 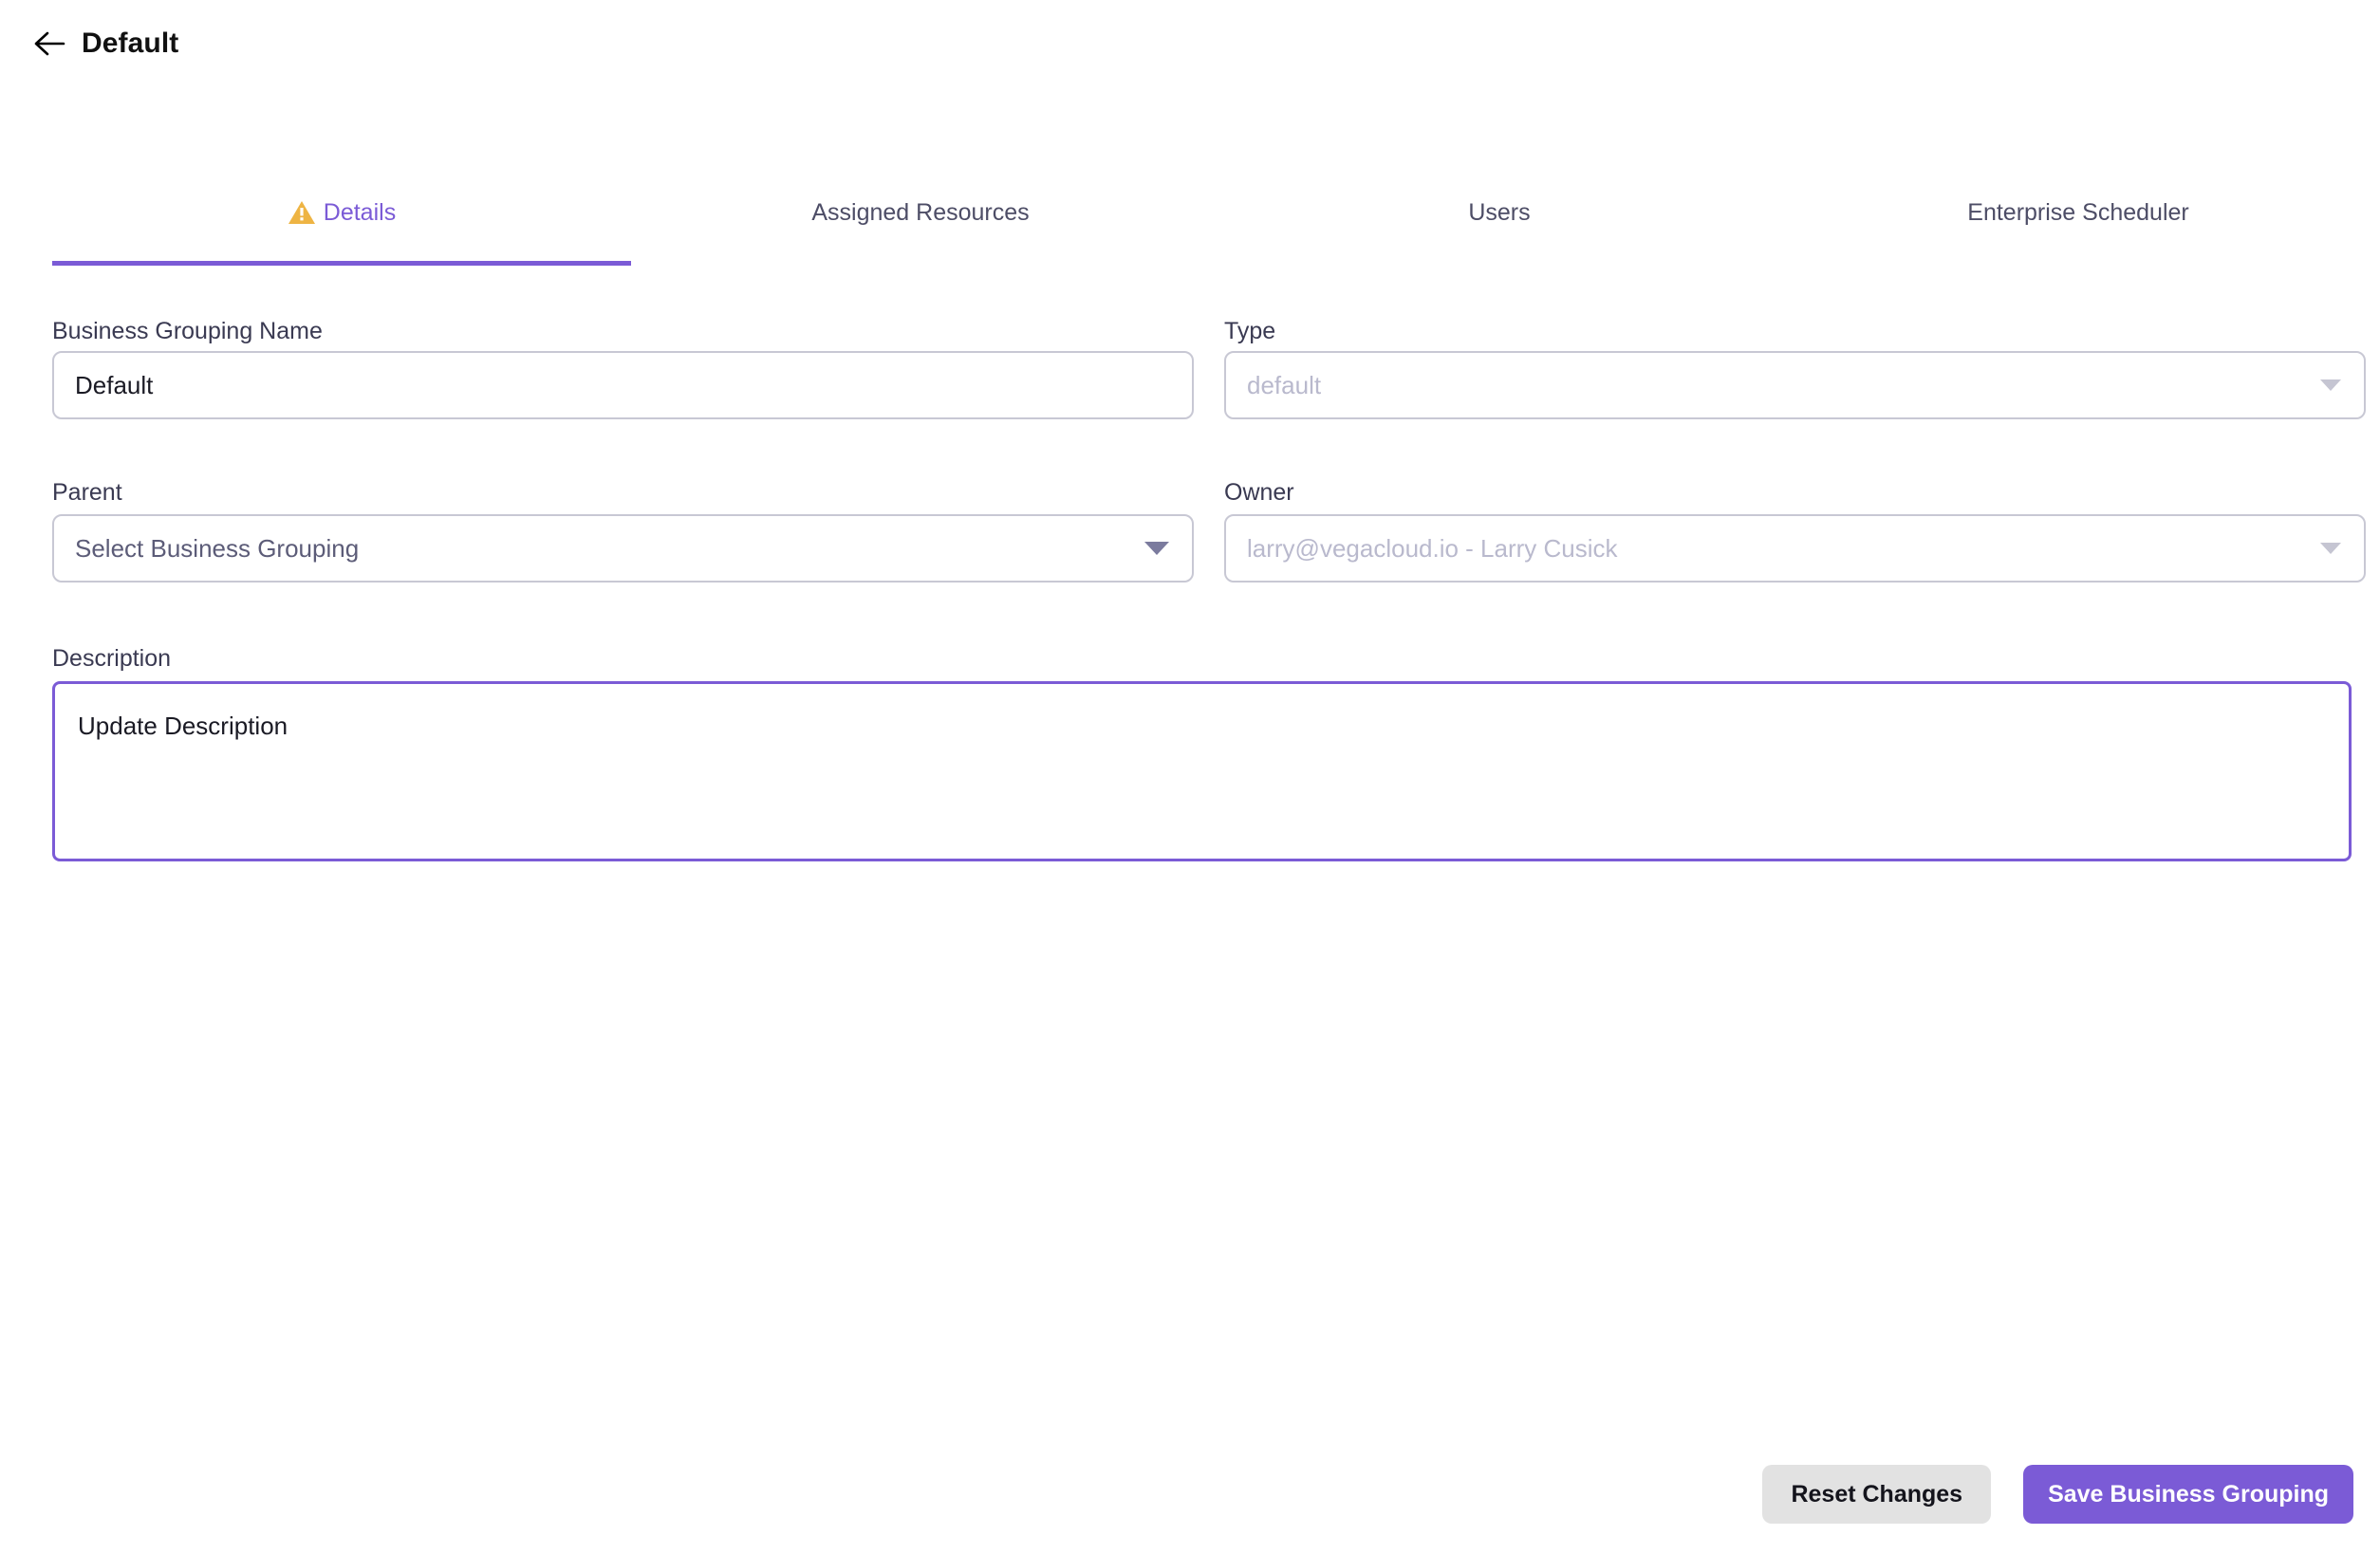 What do you see at coordinates (130, 43) in the screenshot?
I see `page-title: Default` at bounding box center [130, 43].